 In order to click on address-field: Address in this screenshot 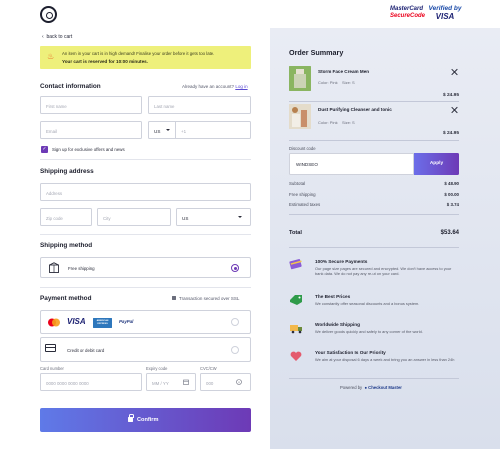, I will do `click(145, 192)`.